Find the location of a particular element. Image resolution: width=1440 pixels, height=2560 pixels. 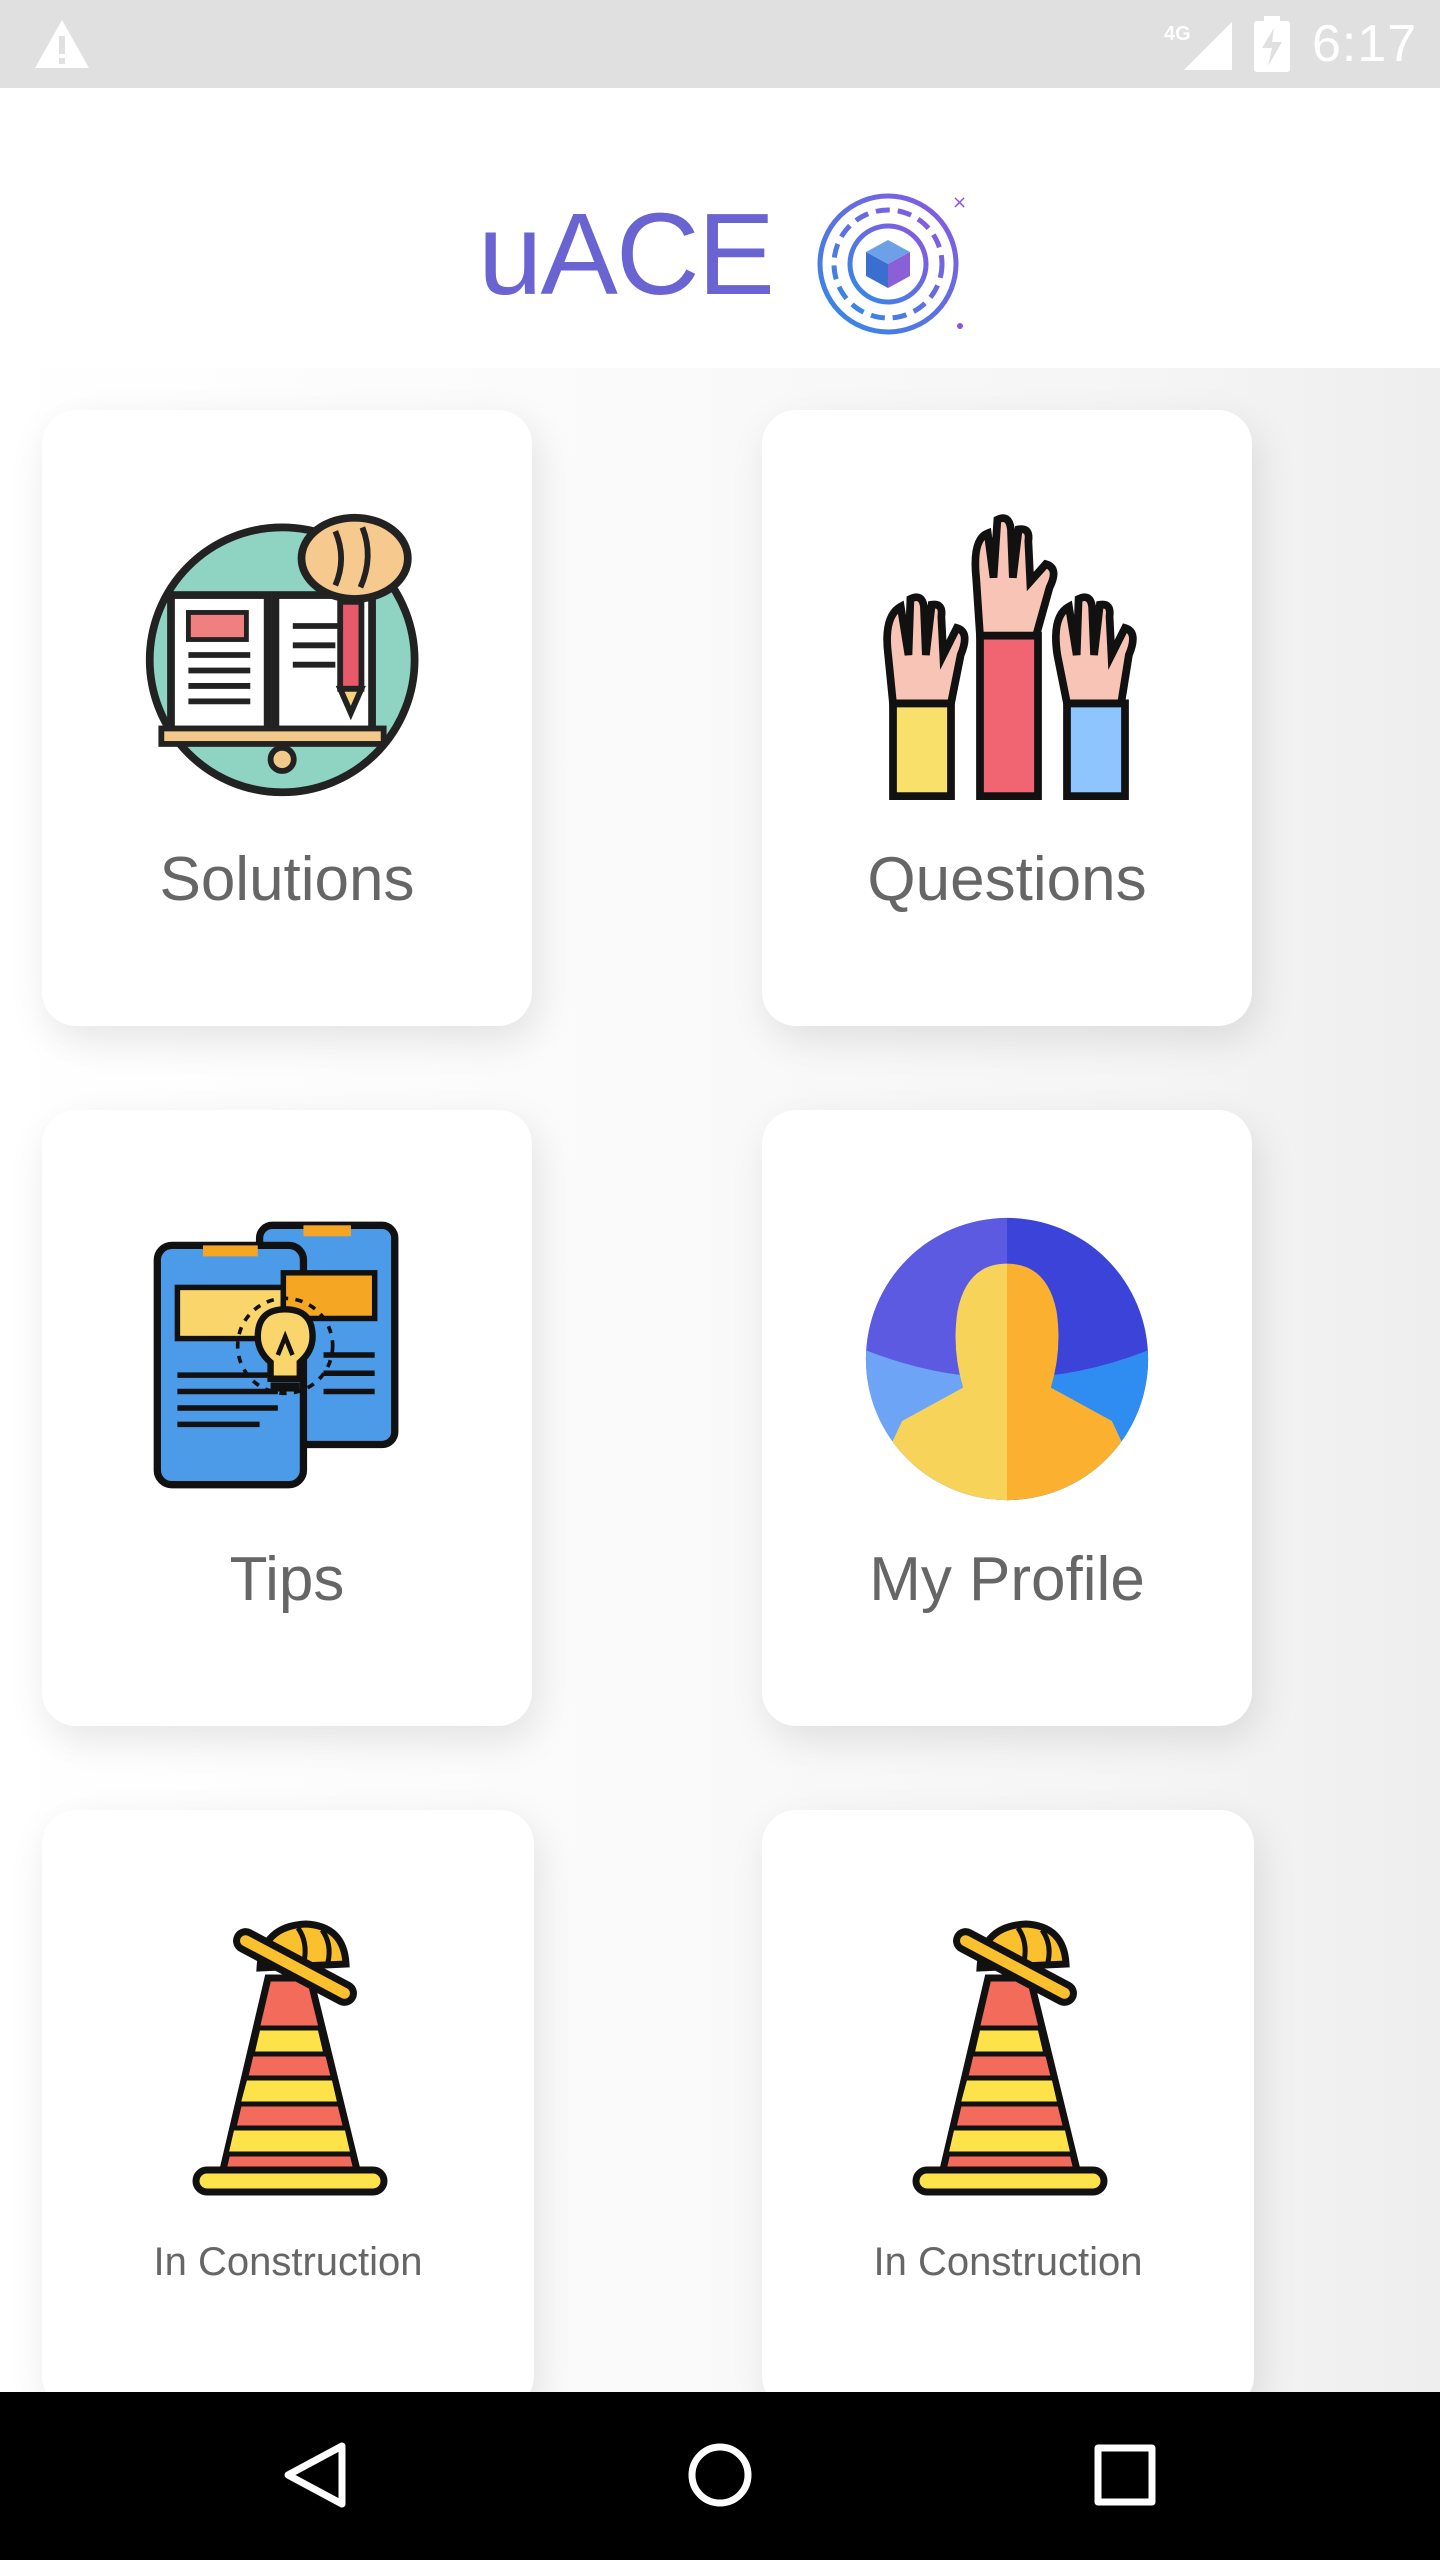

raised-hands-icon is located at coordinates (1010, 657).